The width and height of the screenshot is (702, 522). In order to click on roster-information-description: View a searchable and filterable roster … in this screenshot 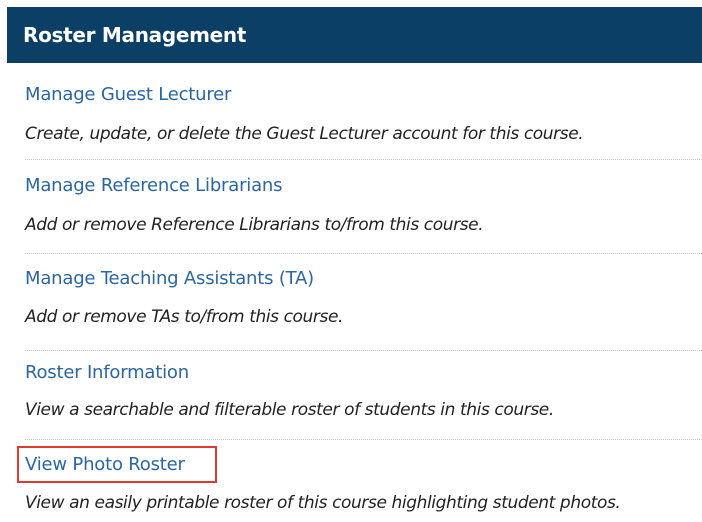, I will do `click(289, 410)`.